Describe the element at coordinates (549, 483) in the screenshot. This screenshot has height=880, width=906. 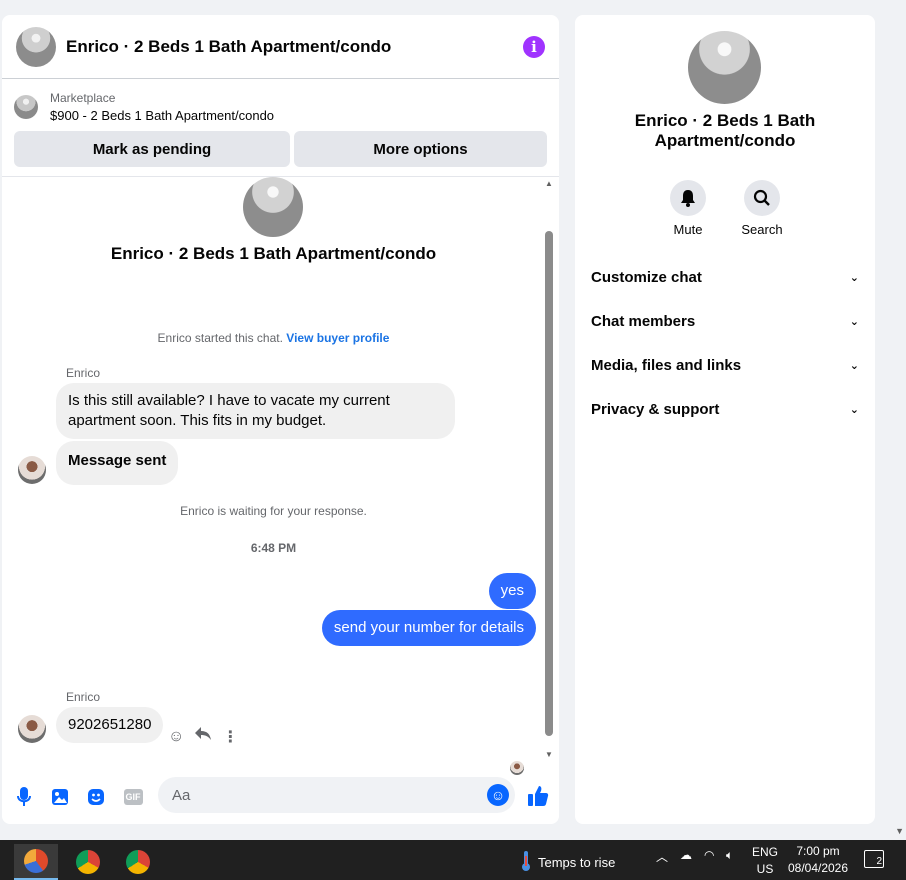
I see `scroll-thumb` at that location.